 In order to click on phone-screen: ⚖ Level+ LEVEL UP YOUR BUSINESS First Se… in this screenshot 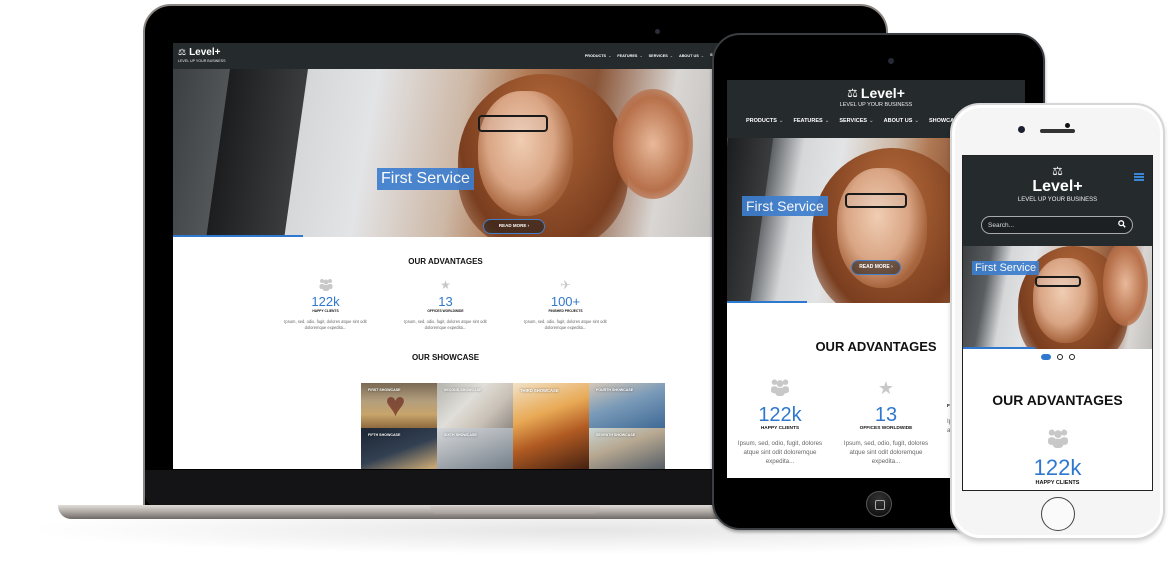, I will do `click(1057, 323)`.